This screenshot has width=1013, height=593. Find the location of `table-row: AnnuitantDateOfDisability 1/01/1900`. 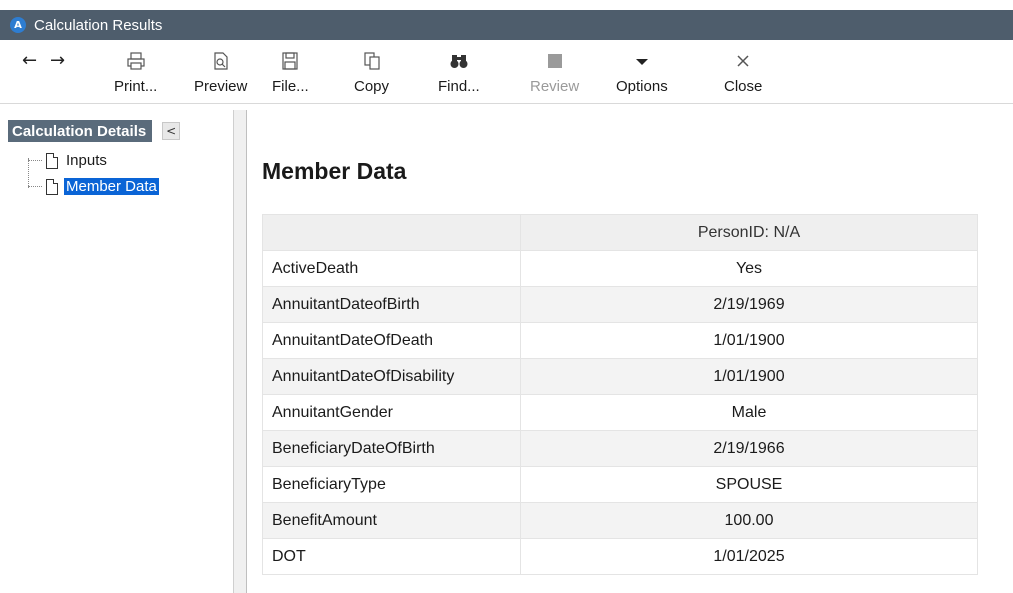

table-row: AnnuitantDateOfDisability 1/01/1900 is located at coordinates (620, 376).